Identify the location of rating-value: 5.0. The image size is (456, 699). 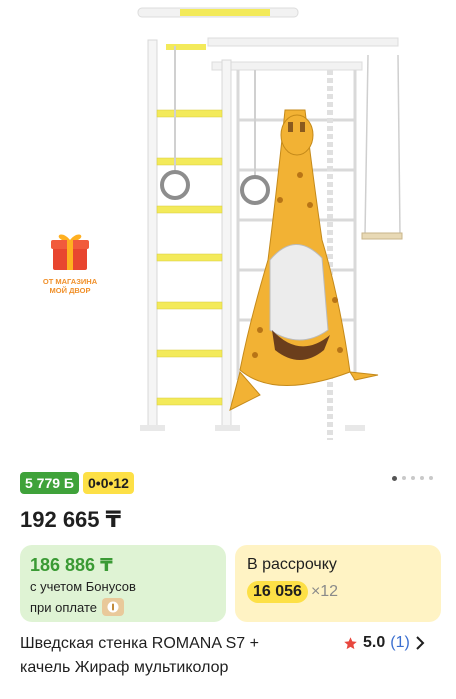
(374, 642).